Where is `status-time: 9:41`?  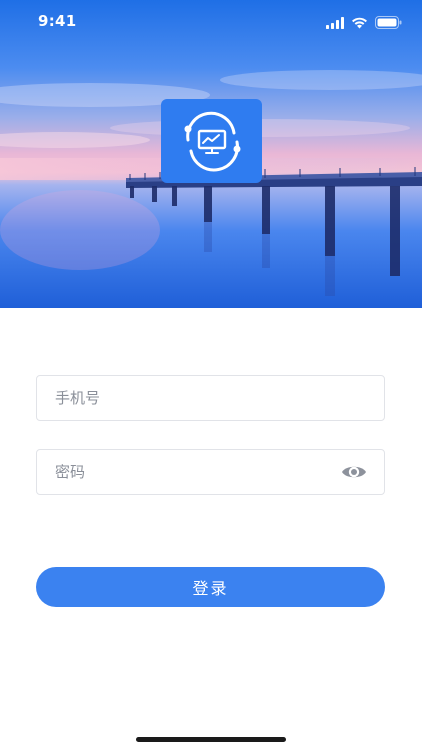 status-time: 9:41 is located at coordinates (57, 21).